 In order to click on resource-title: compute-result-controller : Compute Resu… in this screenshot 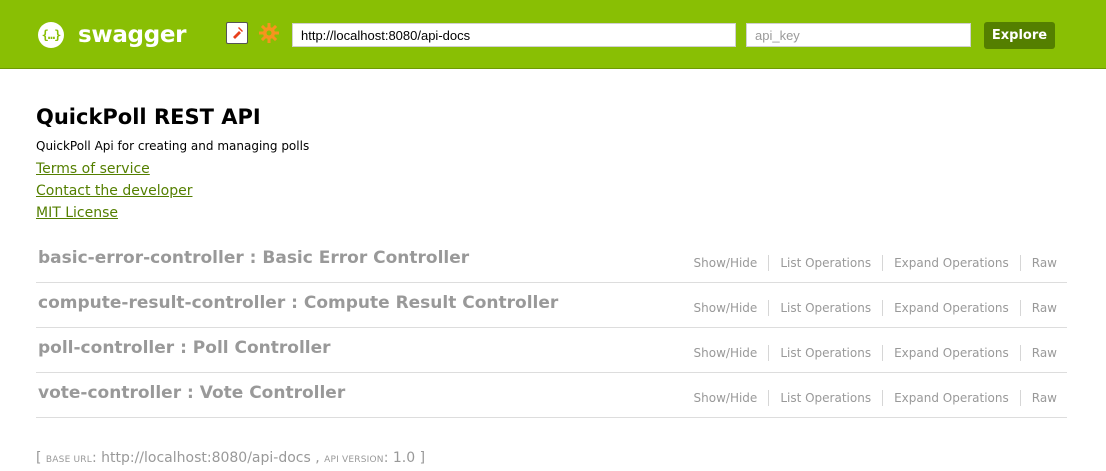, I will do `click(298, 303)`.